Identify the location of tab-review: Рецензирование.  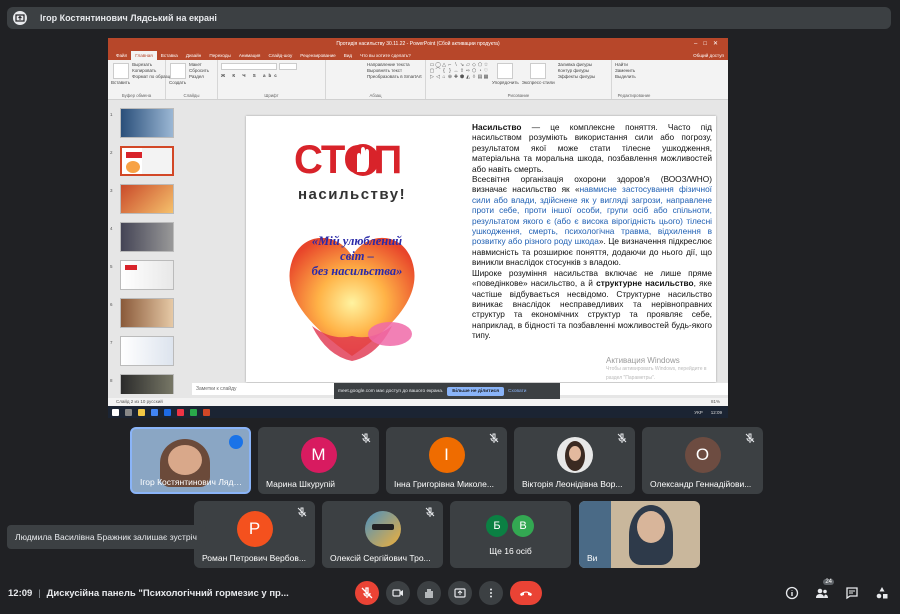
(317, 55).